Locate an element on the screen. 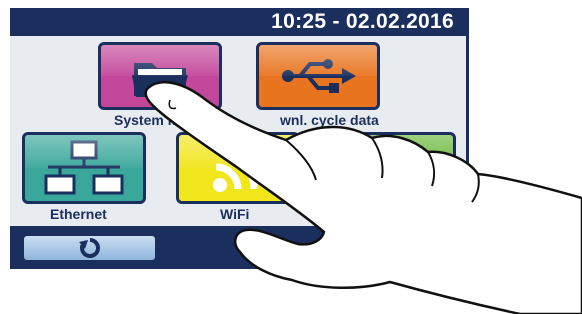  system-menu-label: System m is located at coordinates (147, 120).